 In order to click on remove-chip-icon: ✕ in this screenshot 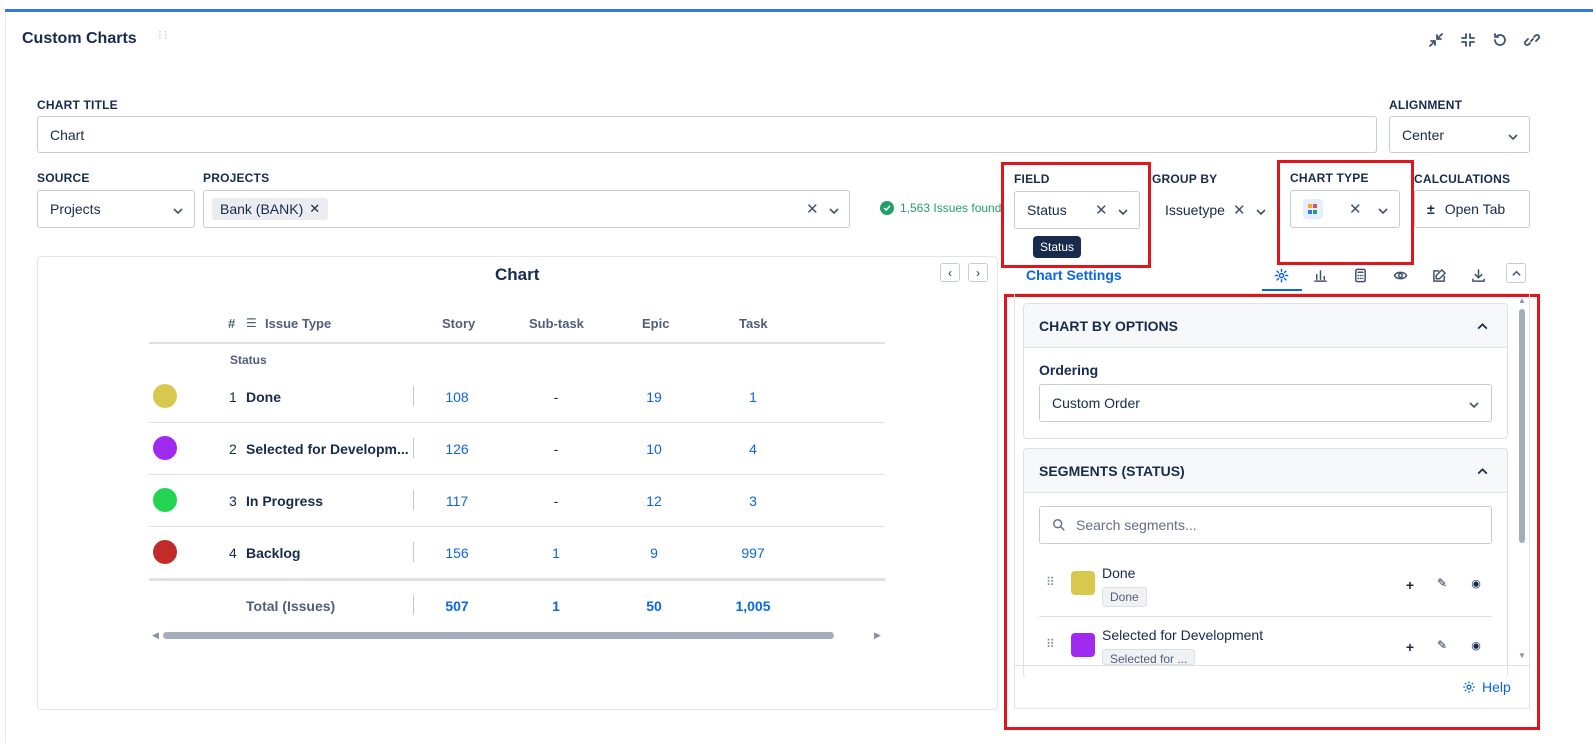, I will do `click(314, 209)`.